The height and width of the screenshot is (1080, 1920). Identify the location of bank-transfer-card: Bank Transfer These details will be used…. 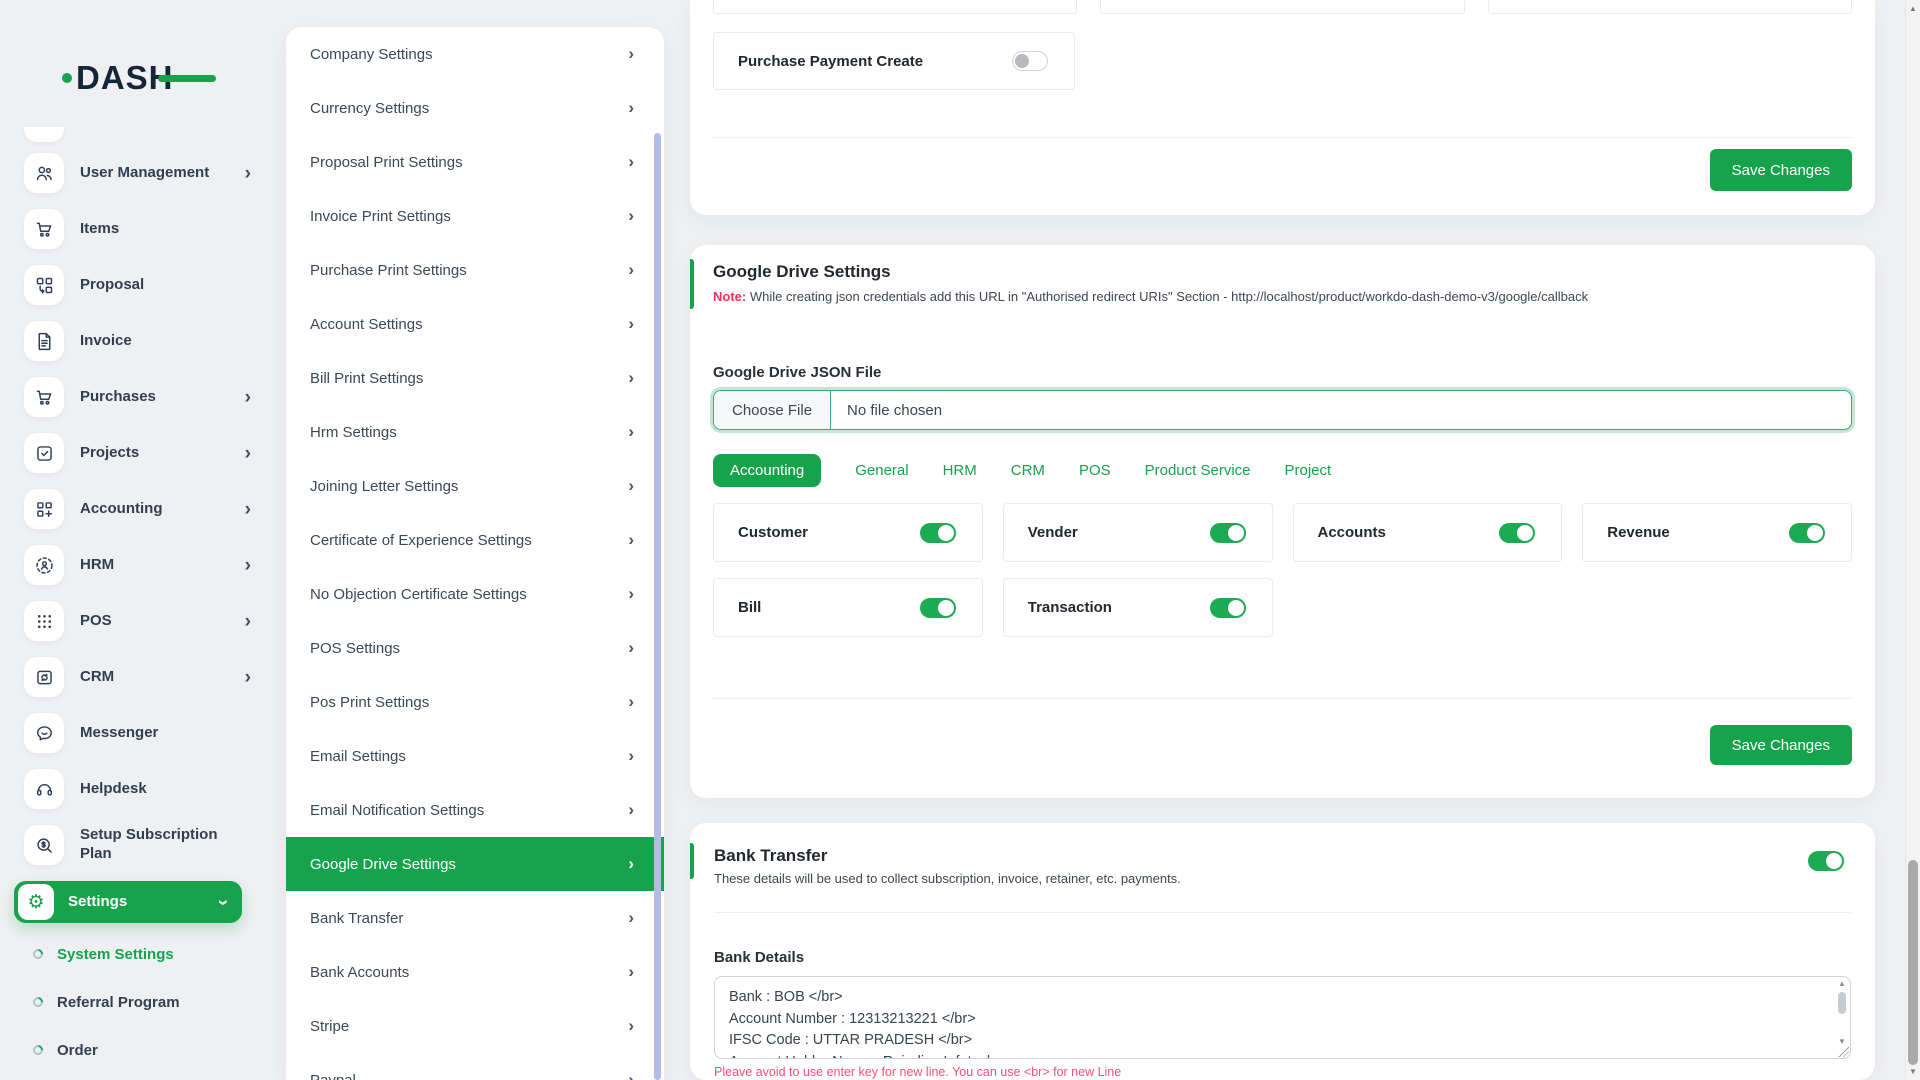
(1282, 951).